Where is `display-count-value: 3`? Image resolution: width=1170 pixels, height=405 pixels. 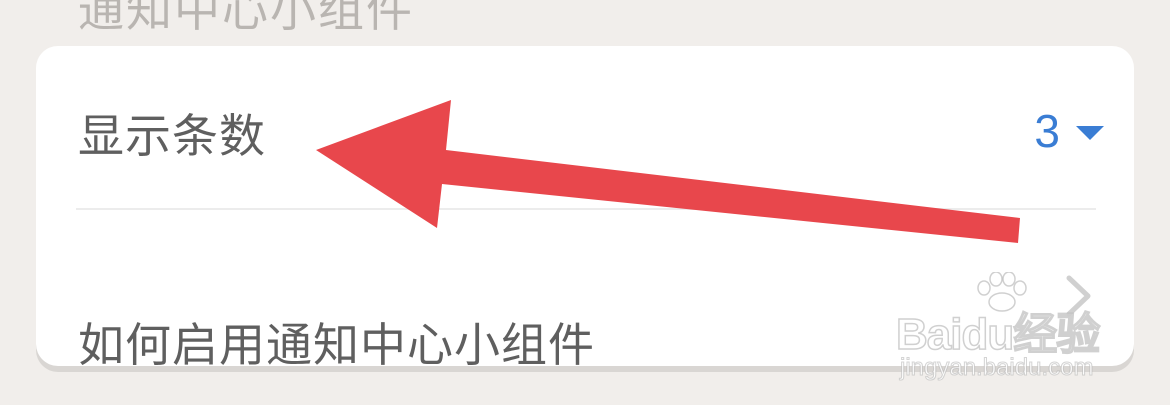
display-count-value: 3 is located at coordinates (1047, 131).